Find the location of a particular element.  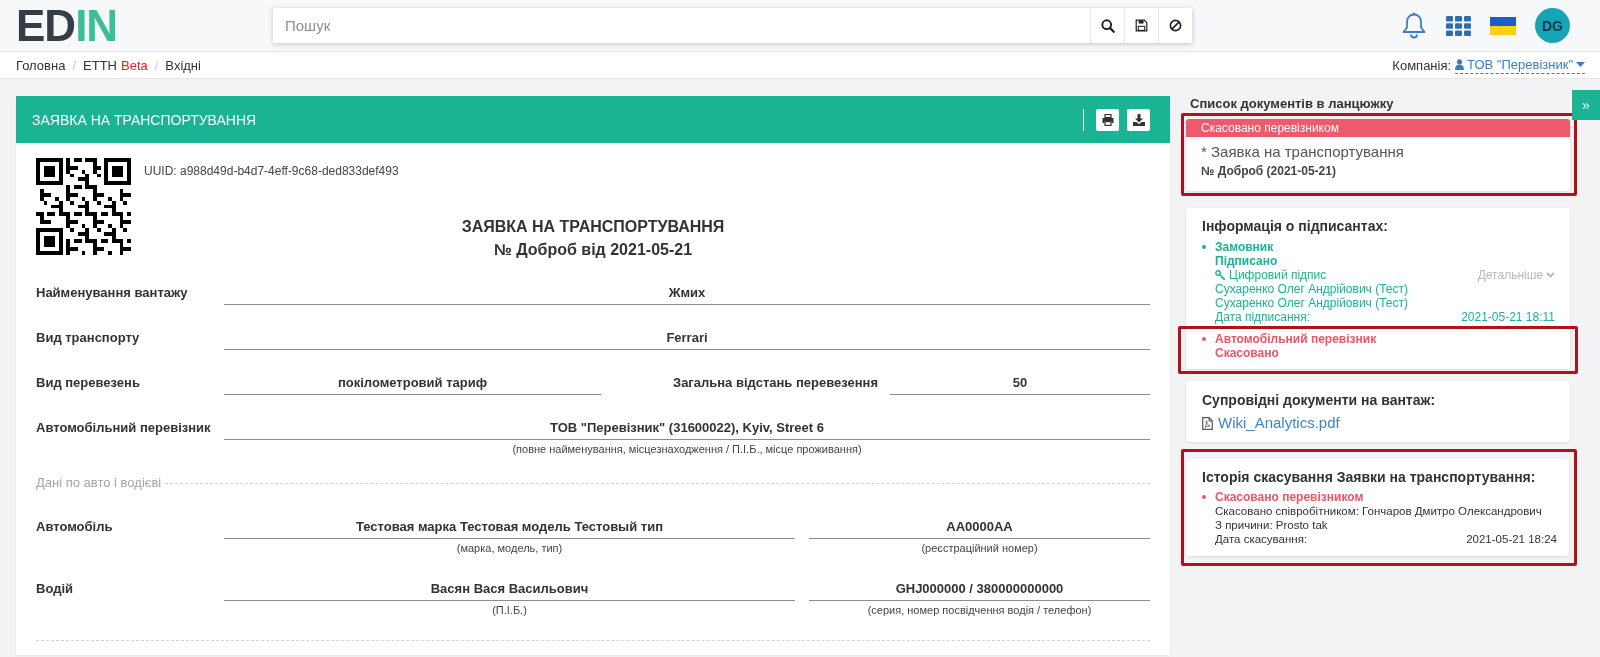

search-icon is located at coordinates (1107, 25).